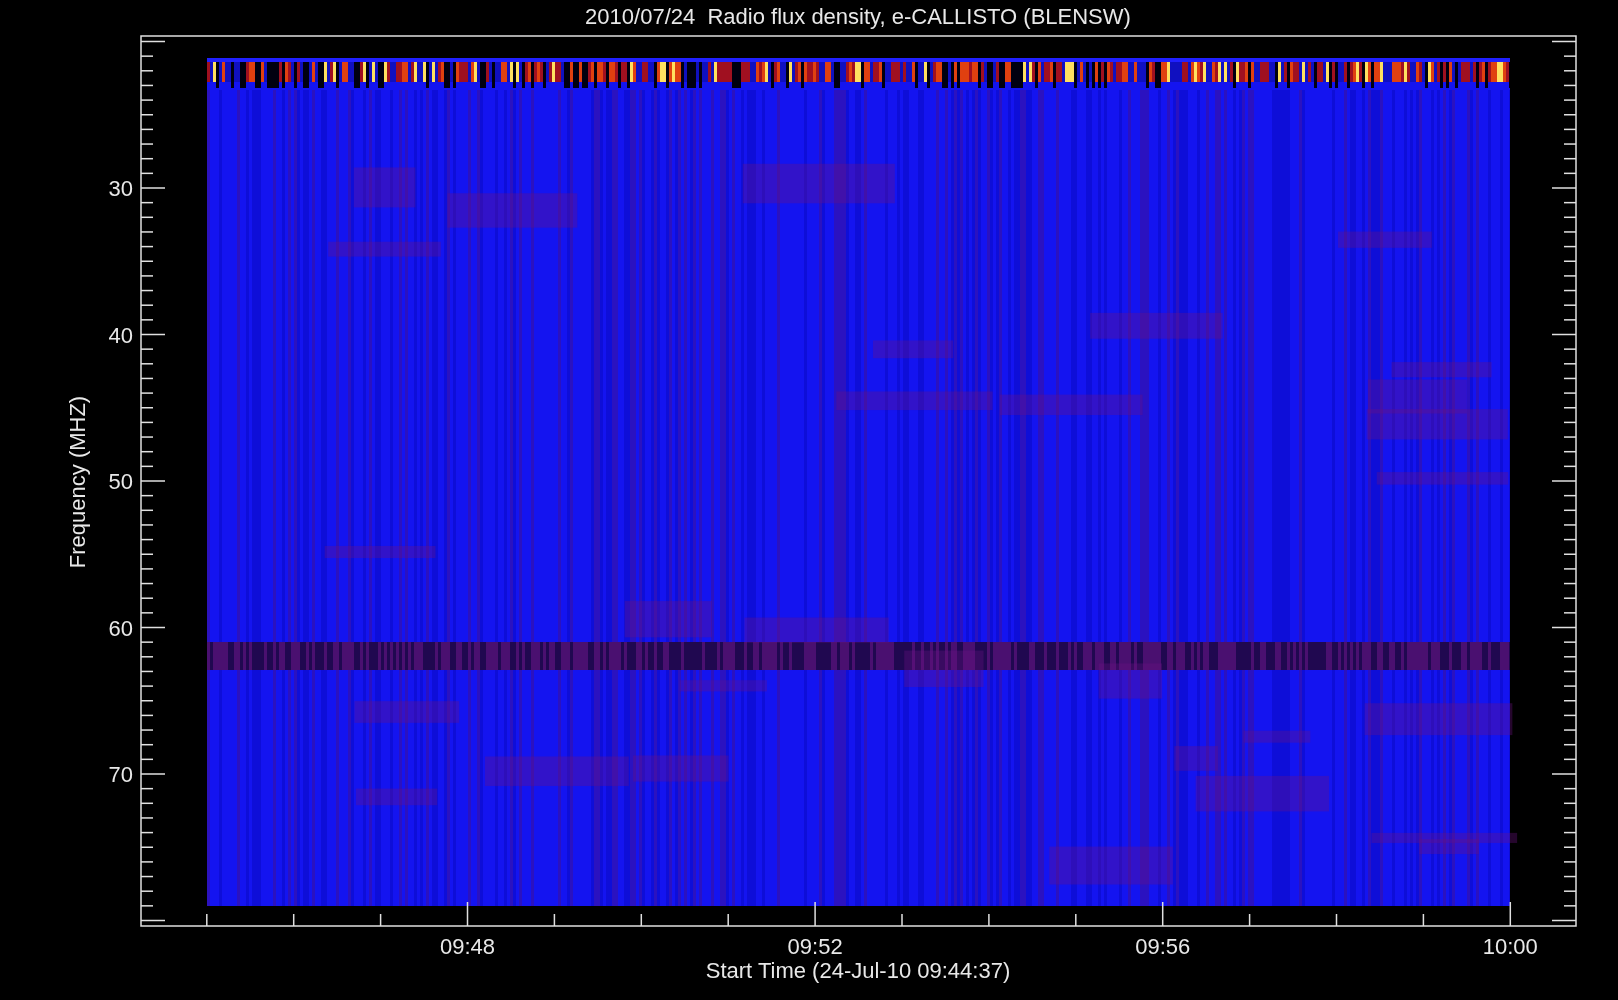 The image size is (1618, 1000). Describe the element at coordinates (858, 970) in the screenshot. I see `x-axis-label: Start Time (24-Jul-10 09:44:37)` at that location.